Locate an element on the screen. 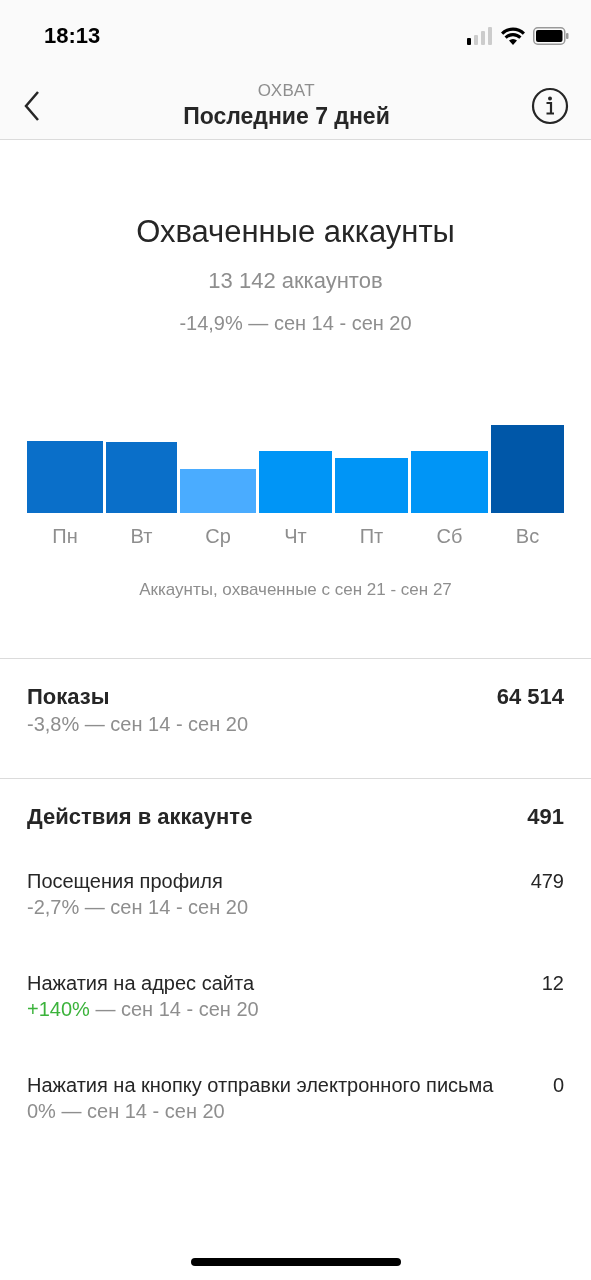 The width and height of the screenshot is (591, 1280). day-label: Чт is located at coordinates (295, 536).